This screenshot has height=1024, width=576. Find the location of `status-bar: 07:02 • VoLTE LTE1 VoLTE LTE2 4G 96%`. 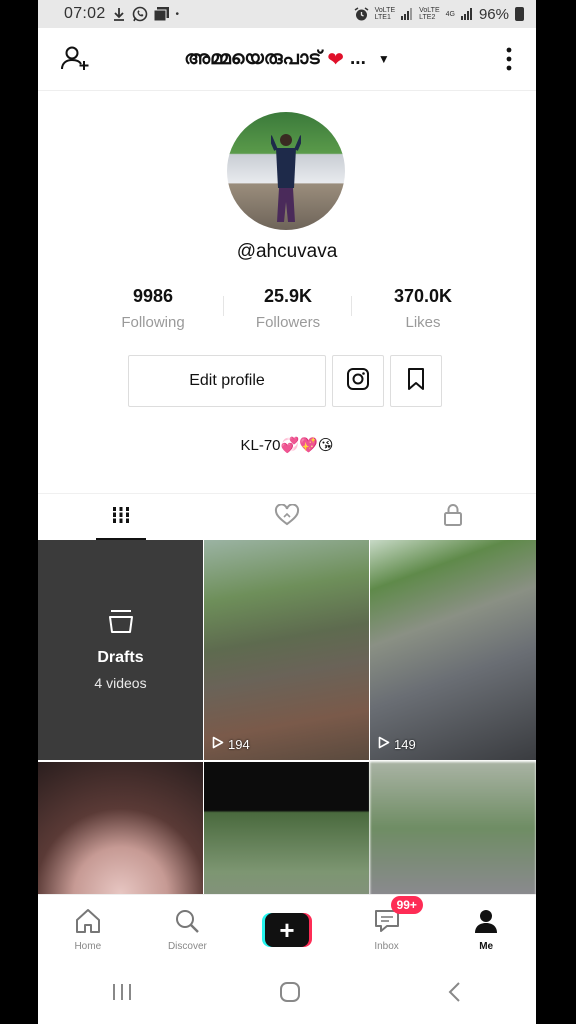

status-bar: 07:02 • VoLTE LTE1 VoLTE LTE2 4G 96% is located at coordinates (287, 14).